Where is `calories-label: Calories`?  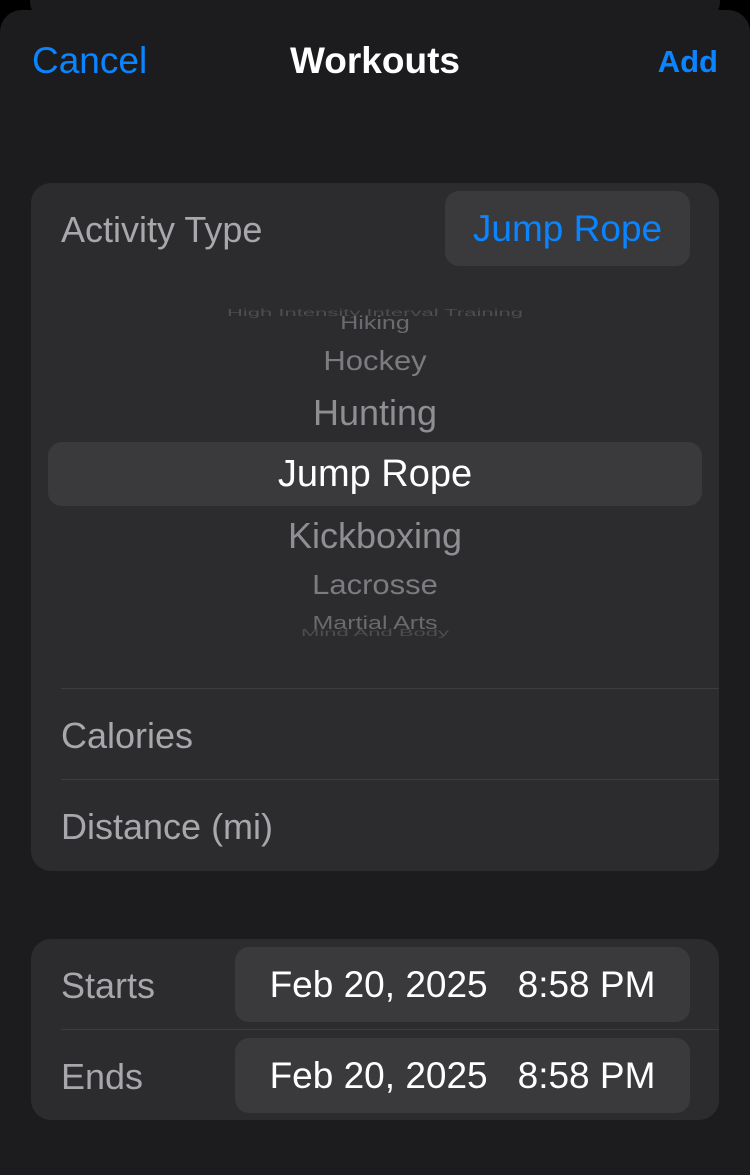 calories-label: Calories is located at coordinates (127, 735).